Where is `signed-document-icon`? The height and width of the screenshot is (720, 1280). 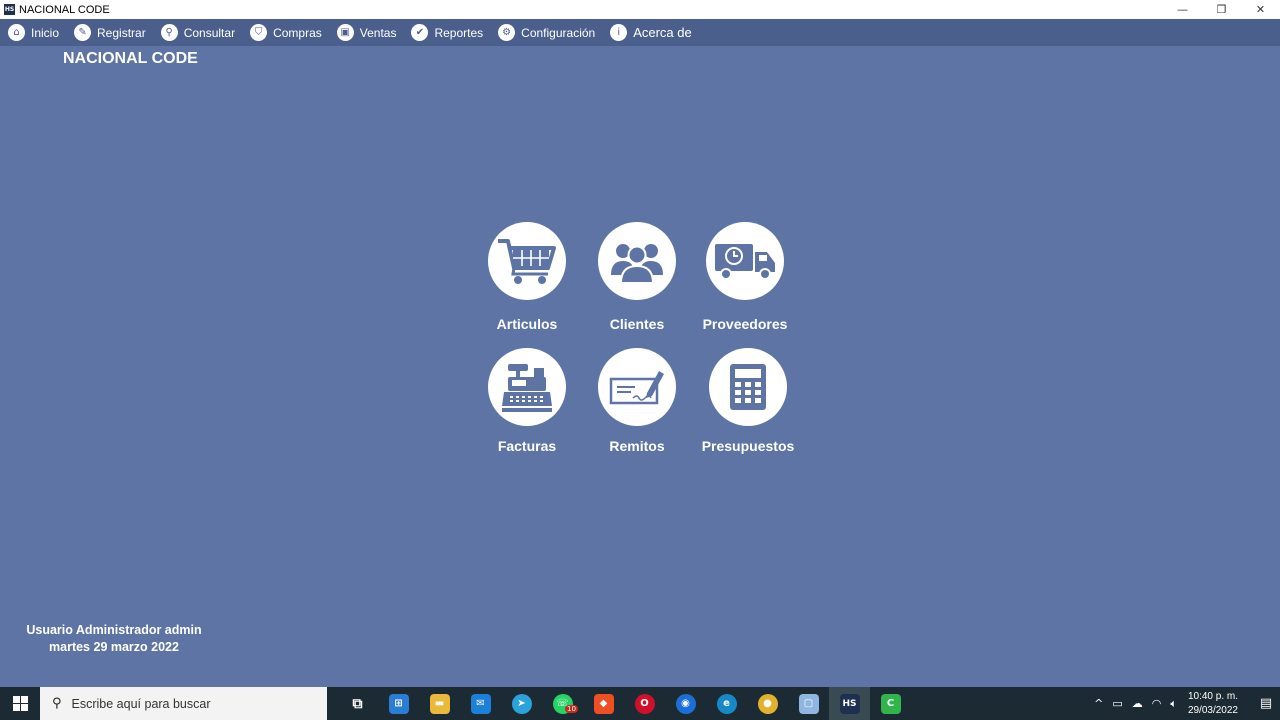 signed-document-icon is located at coordinates (636, 388).